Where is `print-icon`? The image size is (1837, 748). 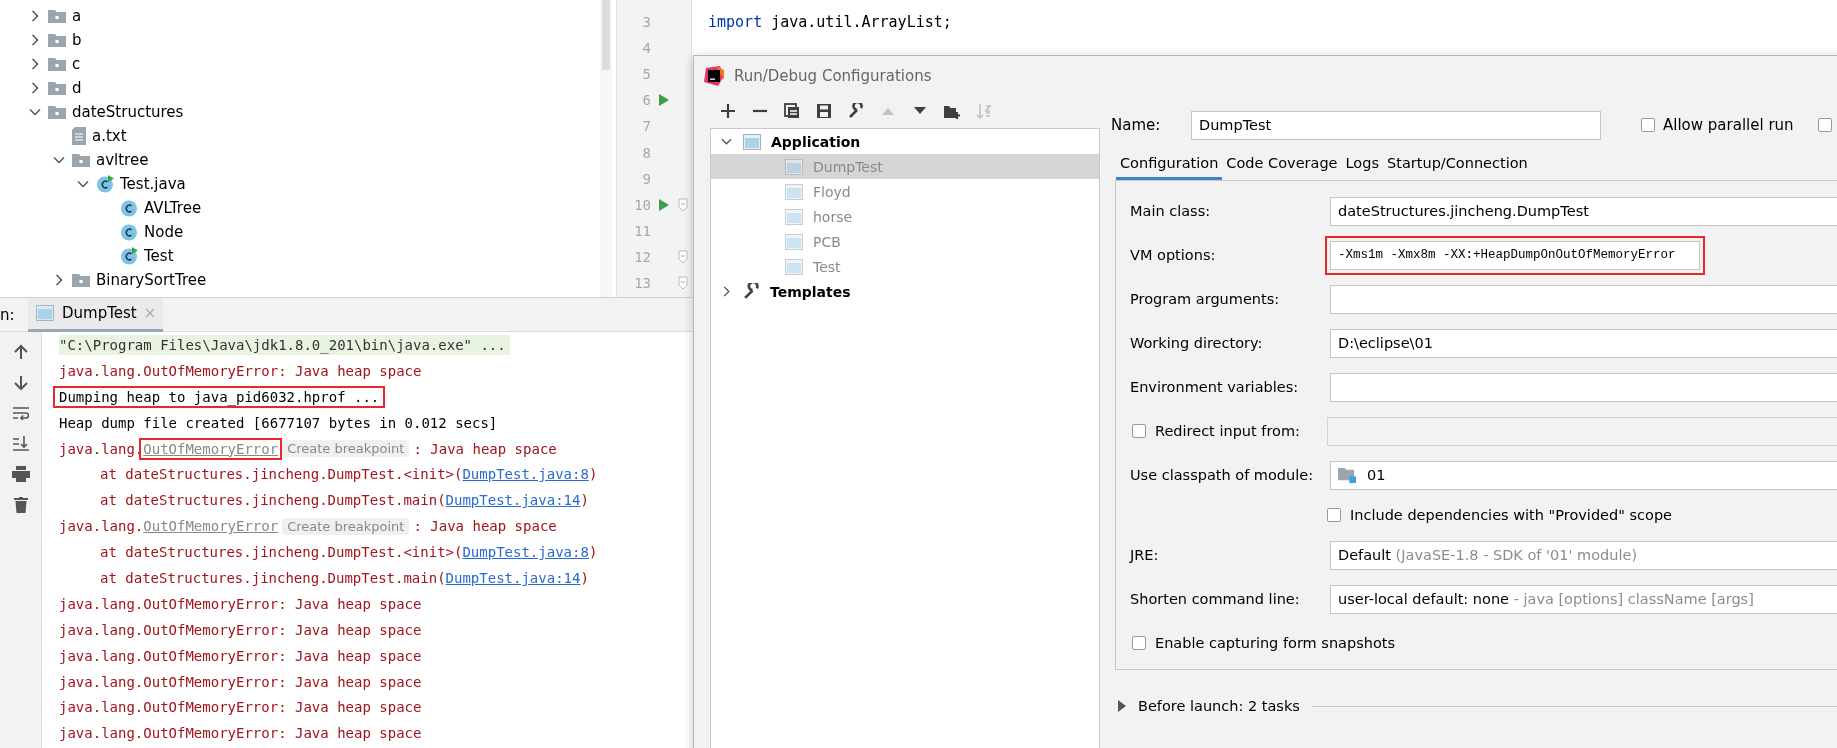
print-icon is located at coordinates (20, 474).